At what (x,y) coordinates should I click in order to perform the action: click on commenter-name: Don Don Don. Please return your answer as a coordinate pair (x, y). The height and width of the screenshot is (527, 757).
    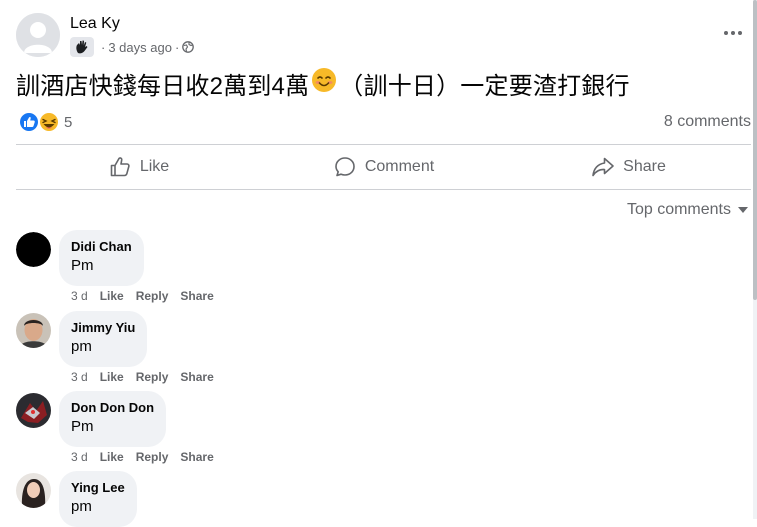
    Looking at the image, I should click on (112, 408).